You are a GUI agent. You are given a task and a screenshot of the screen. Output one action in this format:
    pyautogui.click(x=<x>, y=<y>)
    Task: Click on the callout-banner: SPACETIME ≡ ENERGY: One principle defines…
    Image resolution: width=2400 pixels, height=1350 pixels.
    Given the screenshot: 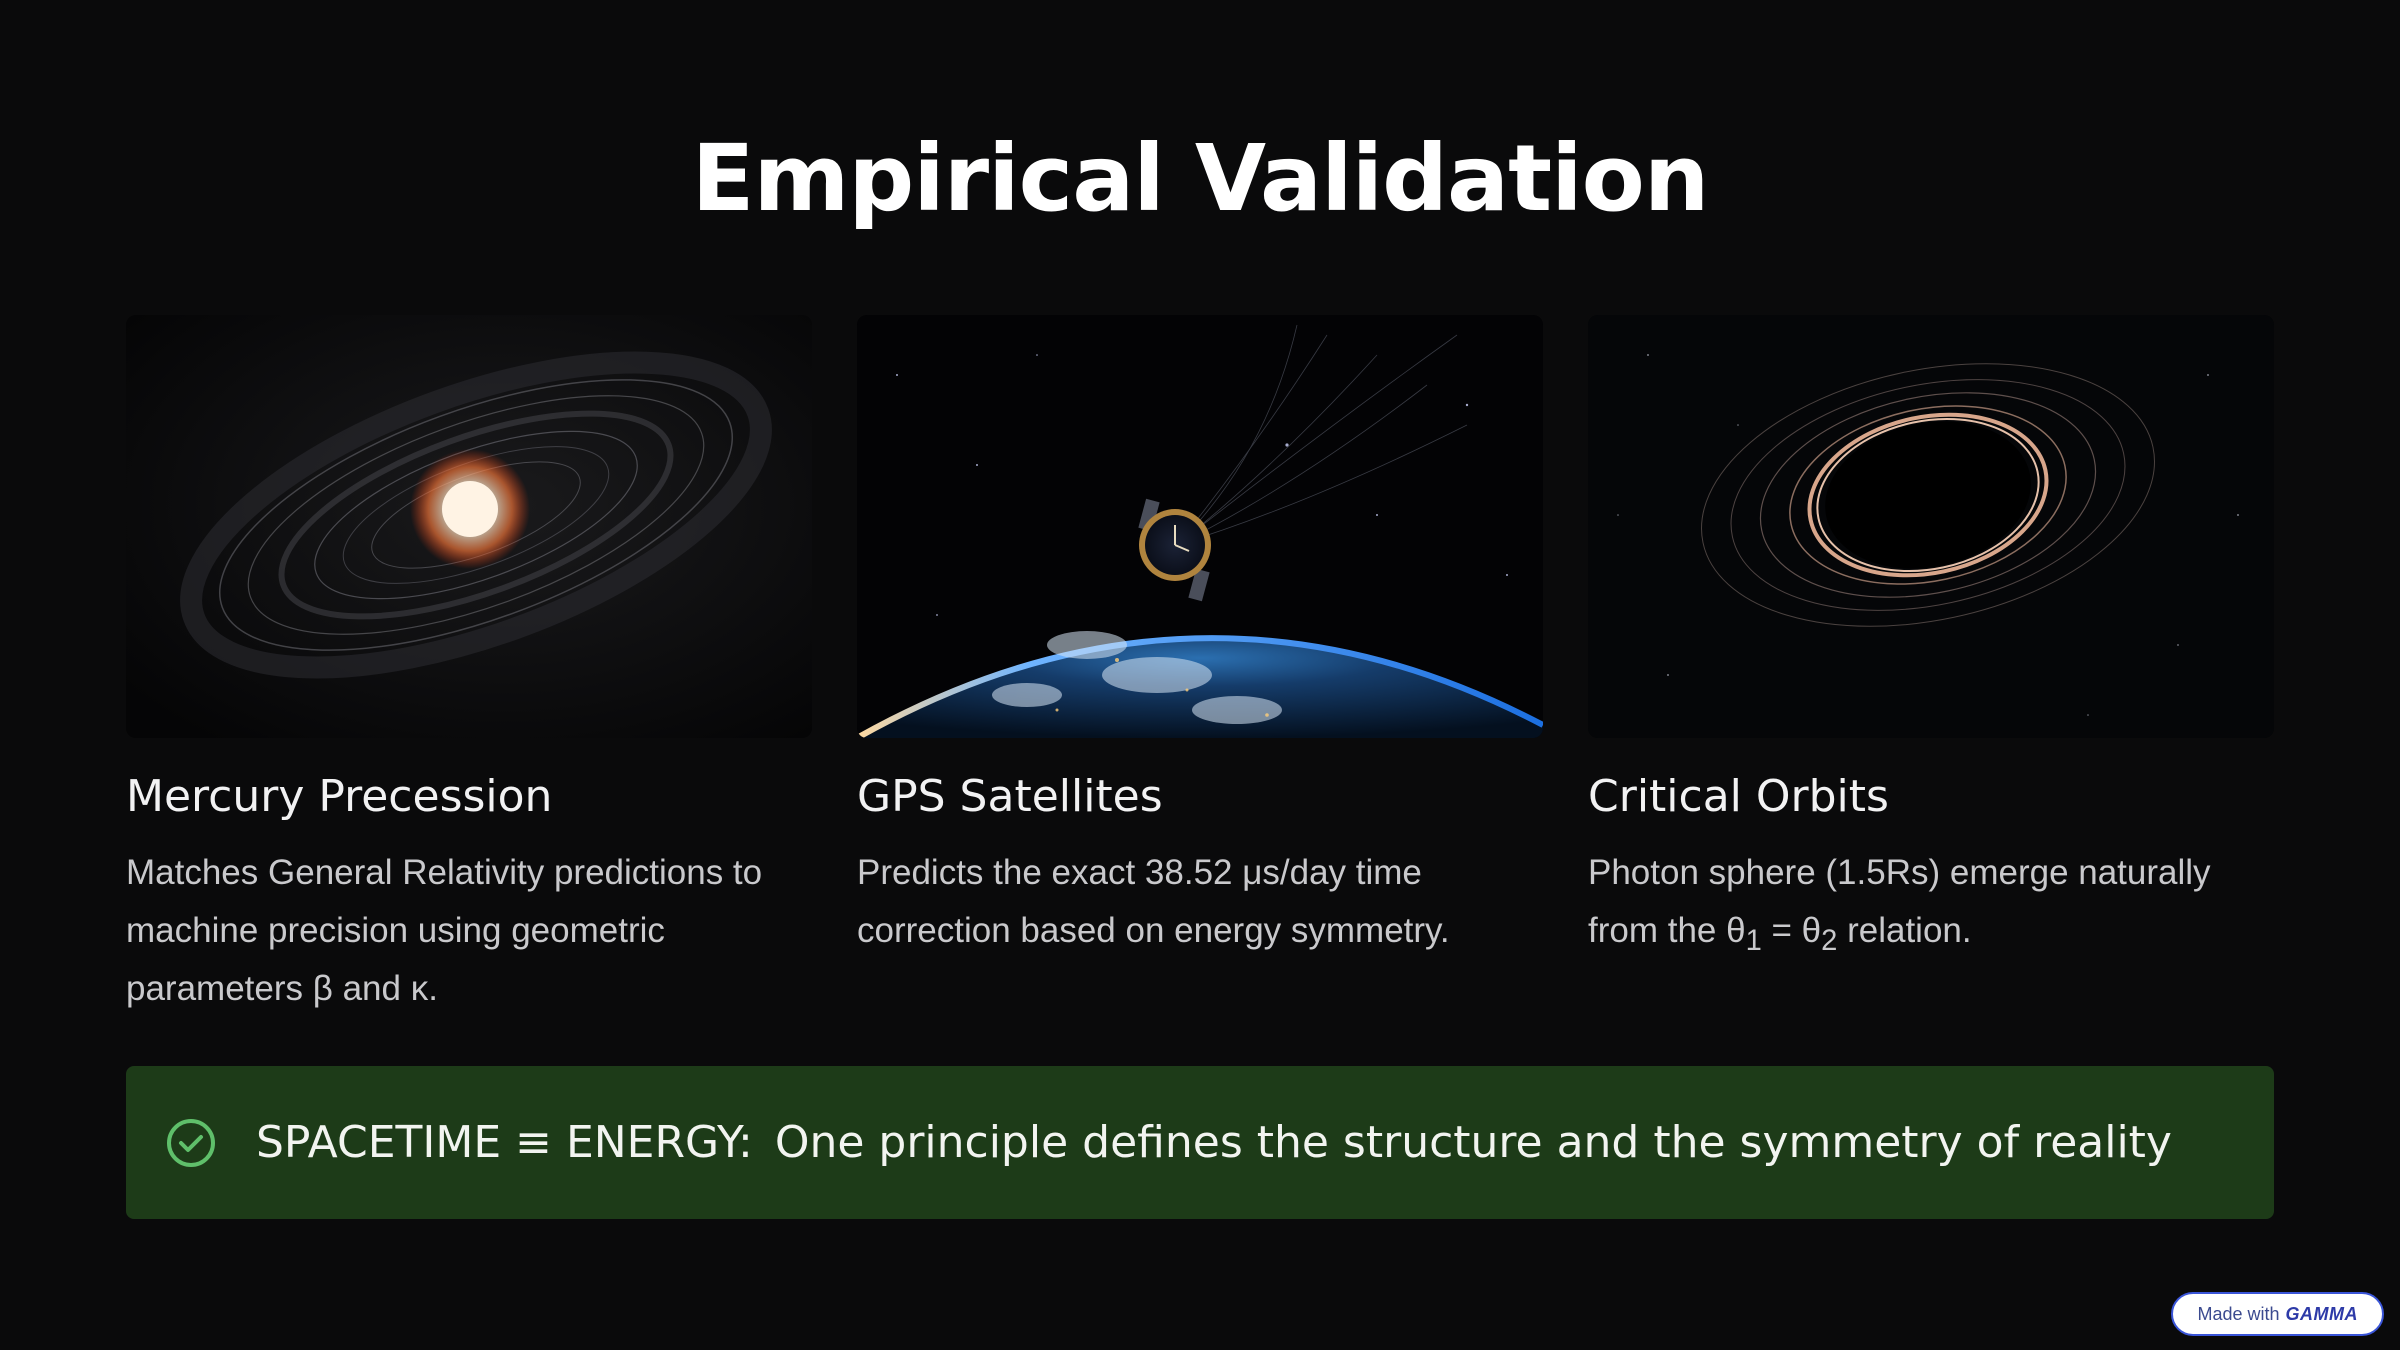 What is the action you would take?
    pyautogui.click(x=1200, y=1142)
    